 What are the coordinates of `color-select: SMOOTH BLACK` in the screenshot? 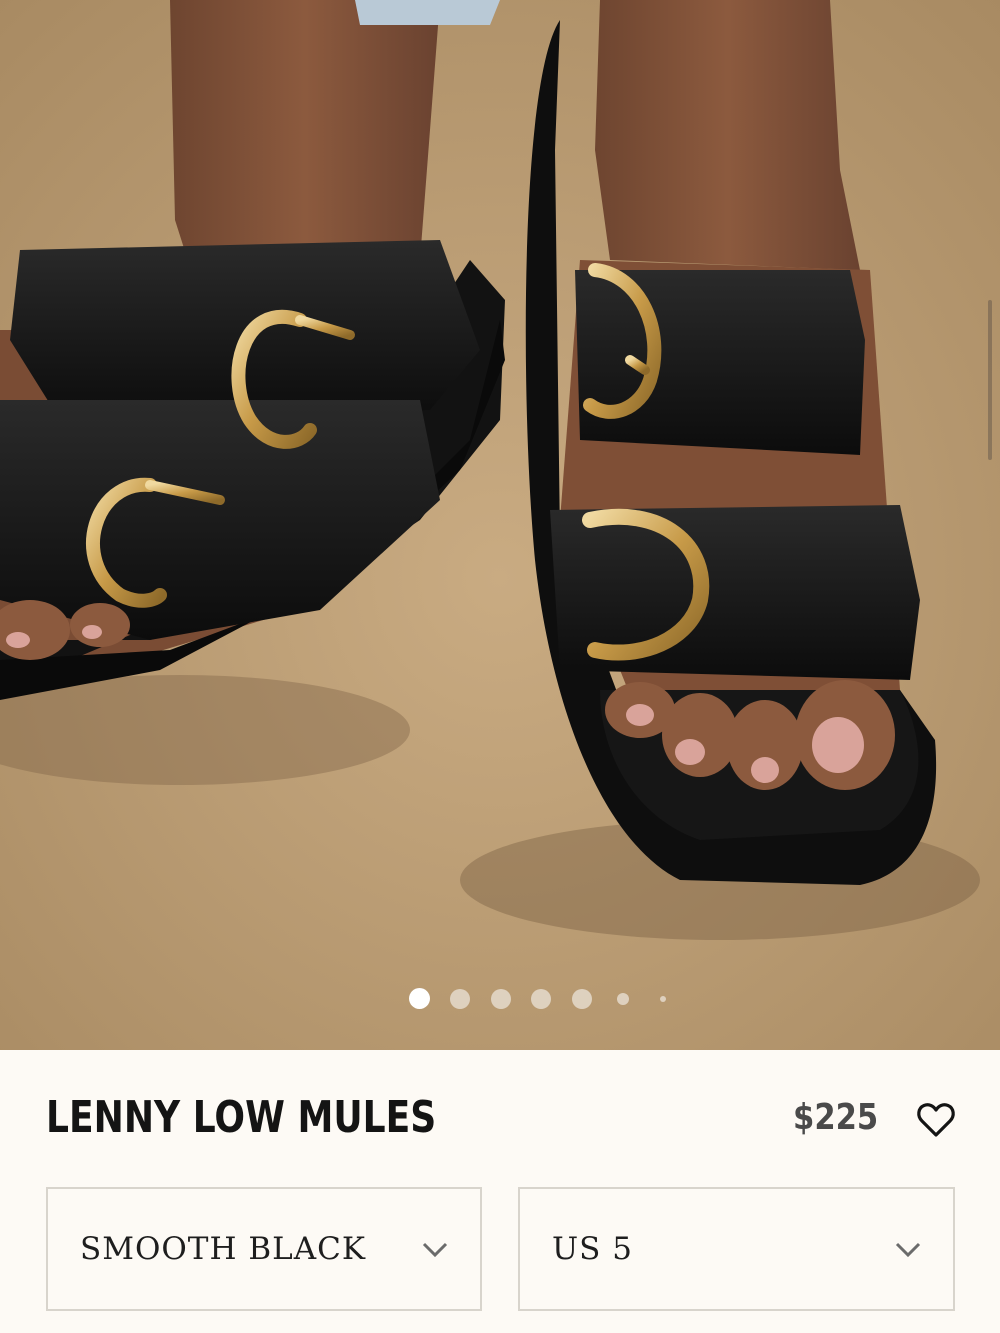 It's located at (264, 1249).